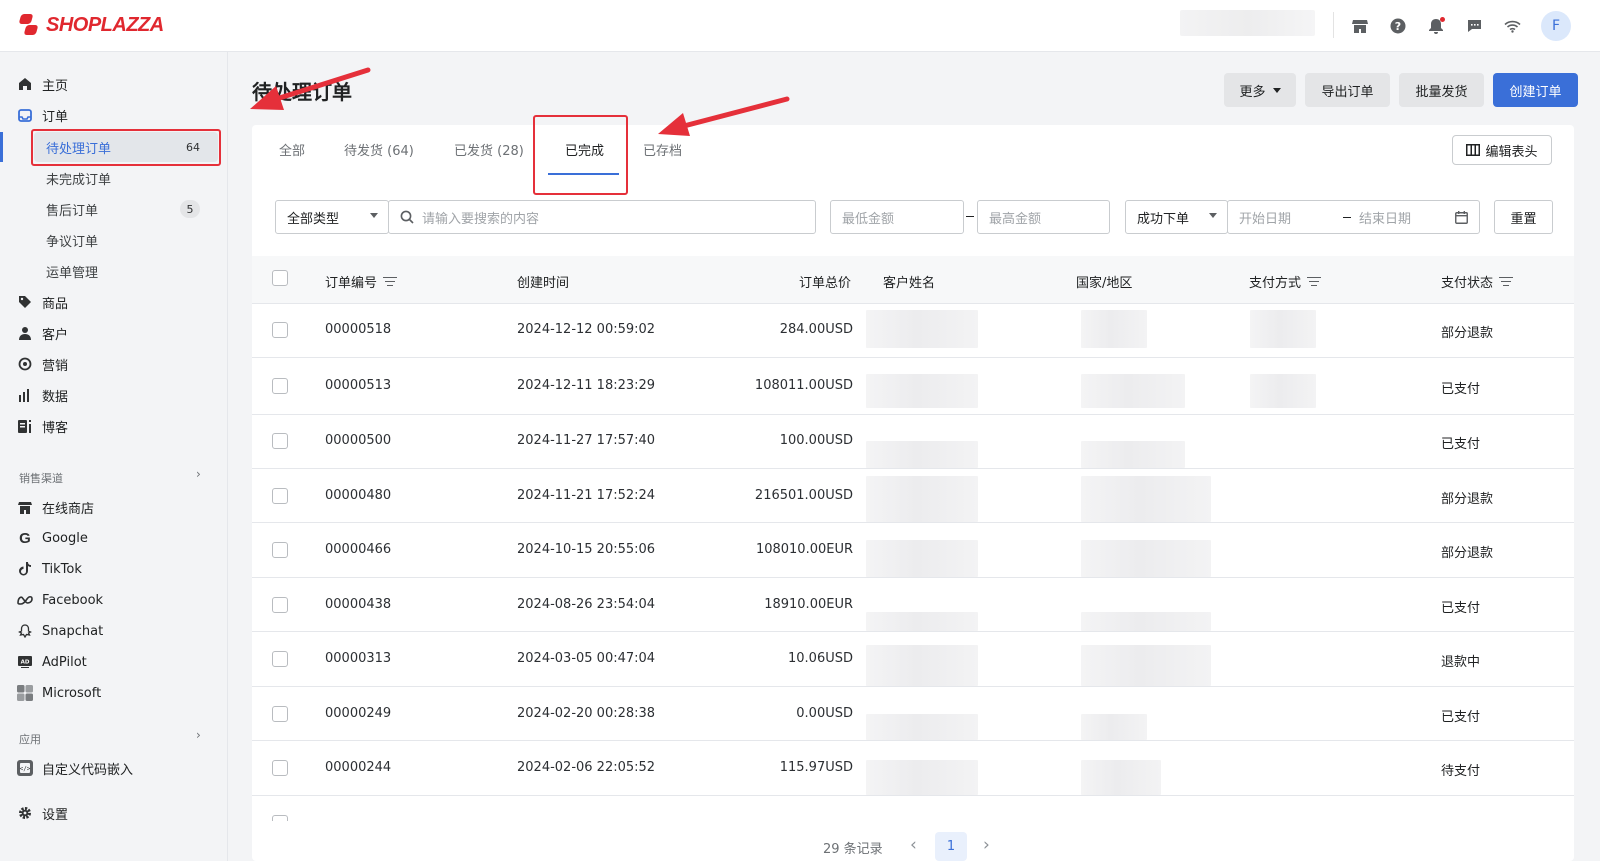 This screenshot has height=861, width=1600. Describe the element at coordinates (1467, 553) in the screenshot. I see `payment-status: 部分退款` at that location.